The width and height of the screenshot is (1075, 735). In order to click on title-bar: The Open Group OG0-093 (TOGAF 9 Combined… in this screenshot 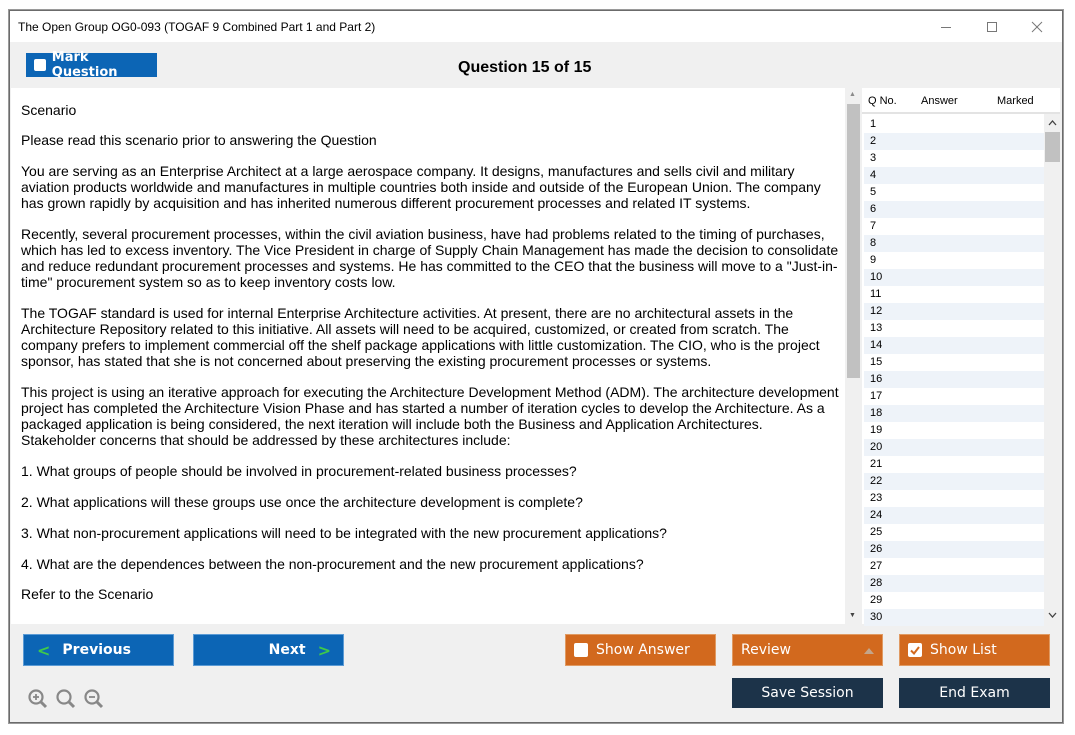, I will do `click(536, 26)`.